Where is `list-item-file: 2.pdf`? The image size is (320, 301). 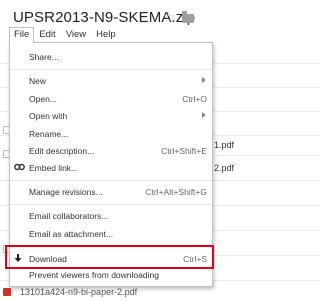 list-item-file: 2.pdf is located at coordinates (224, 168).